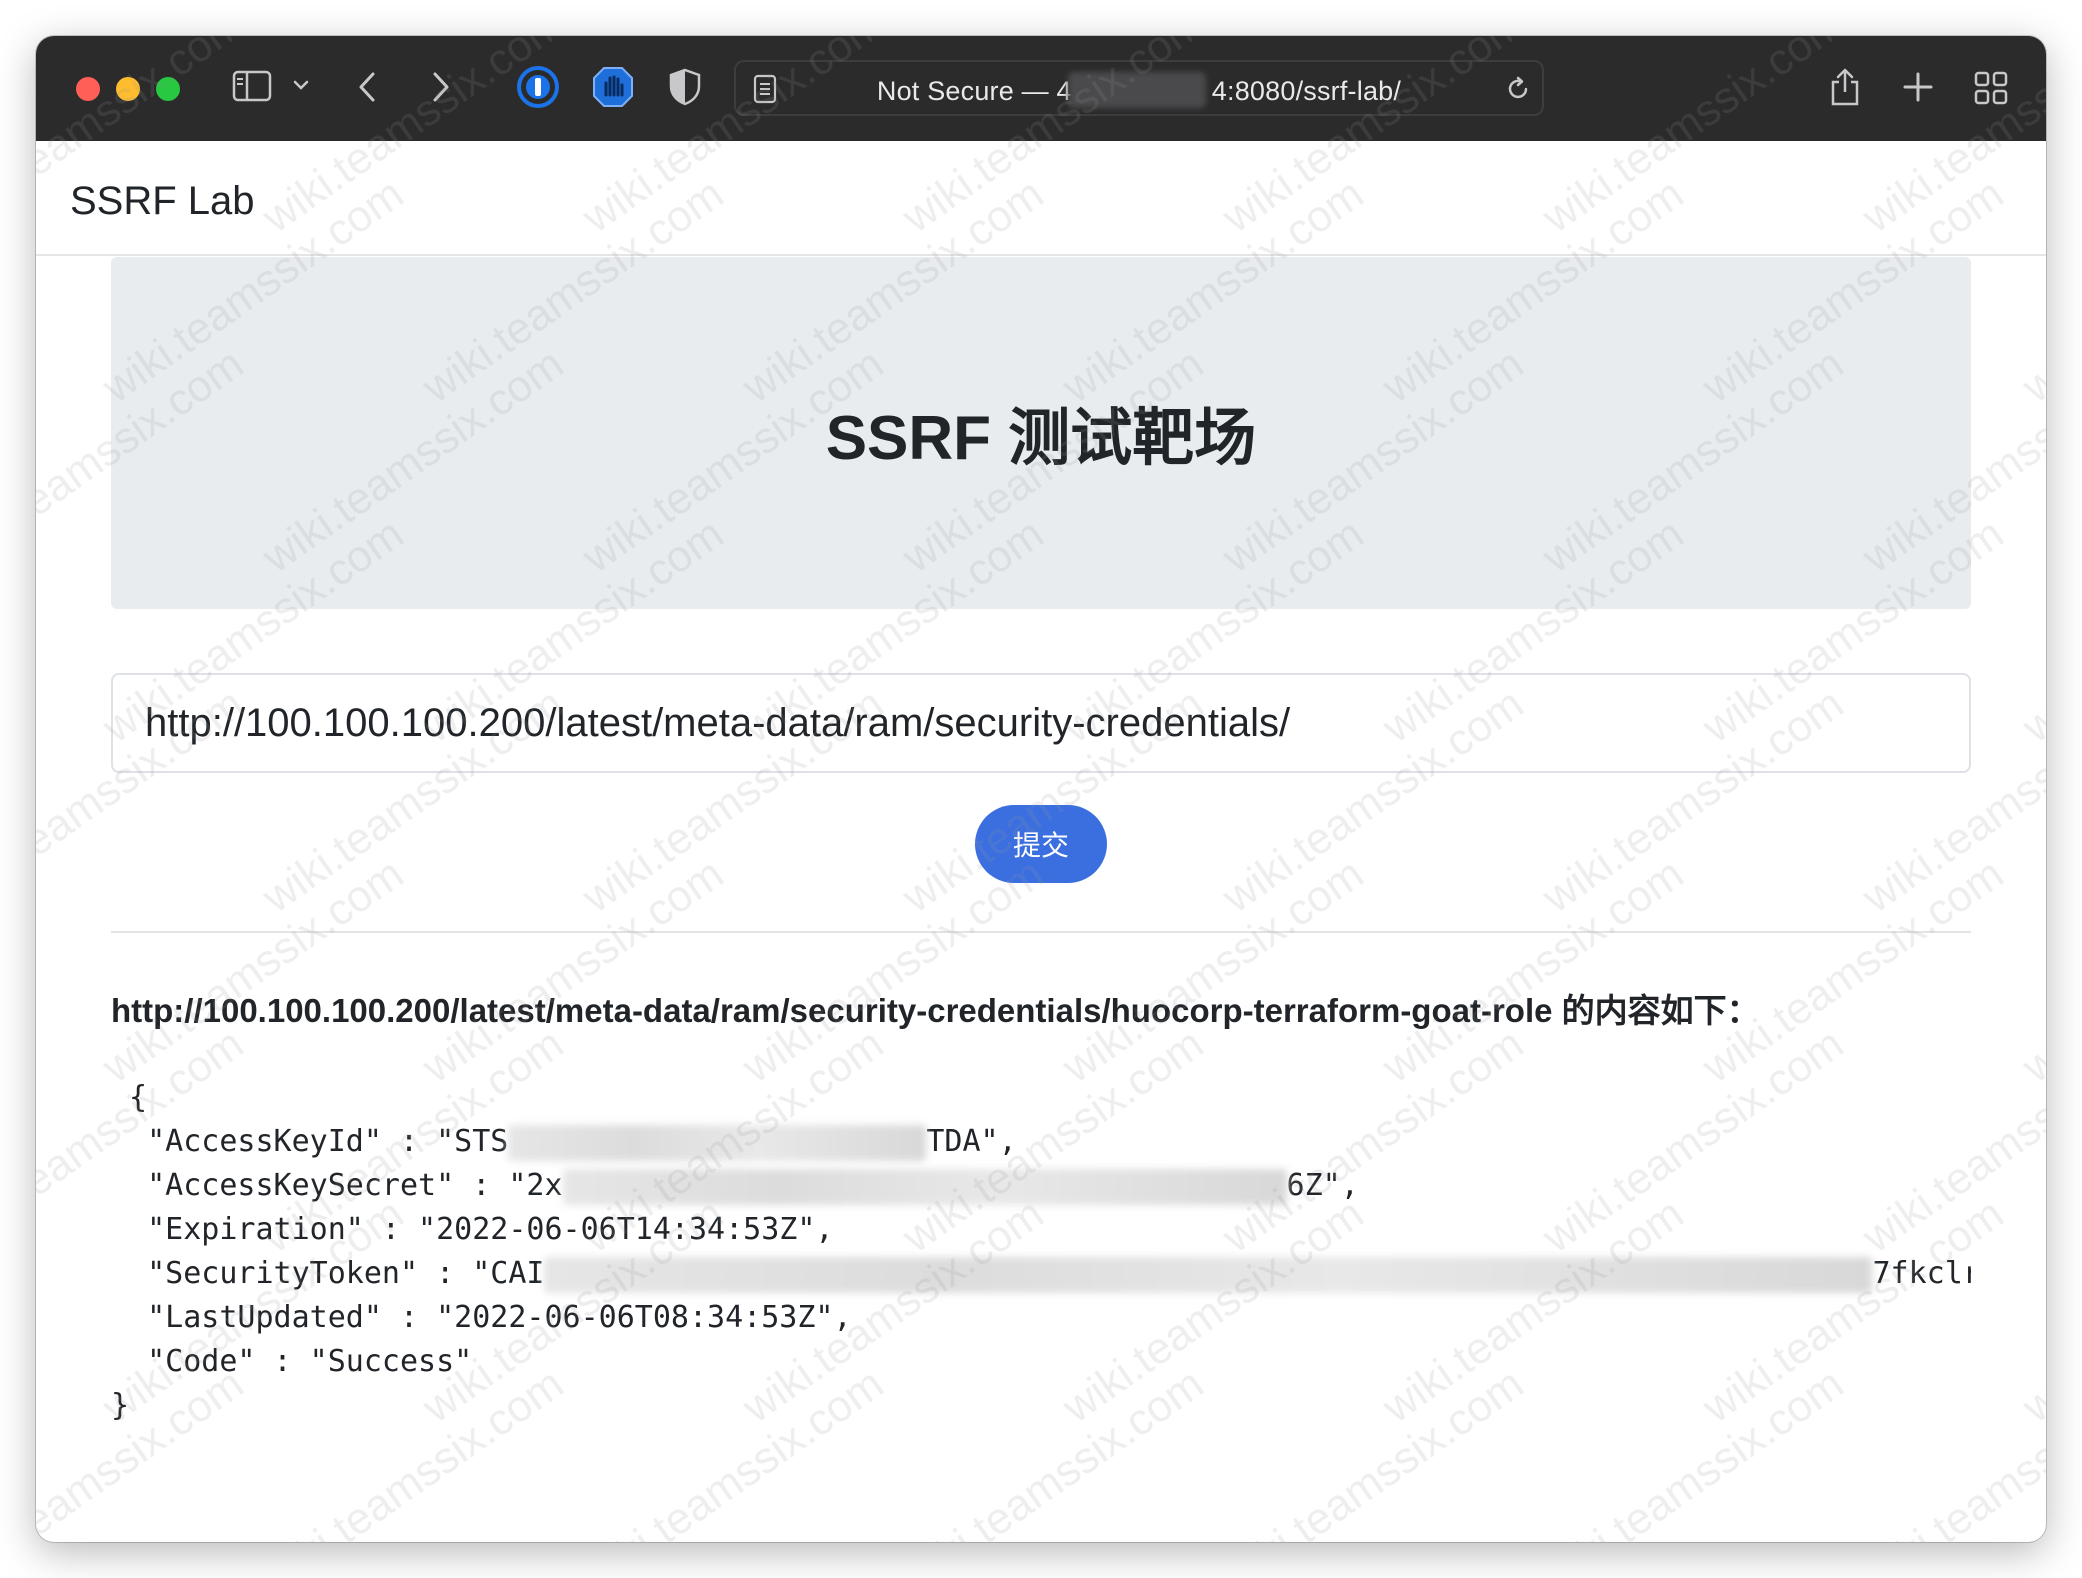 The height and width of the screenshot is (1578, 2082). I want to click on json-expiration: "Expiration" : "2022-06-06T14:34:53Z",, so click(472, 1229).